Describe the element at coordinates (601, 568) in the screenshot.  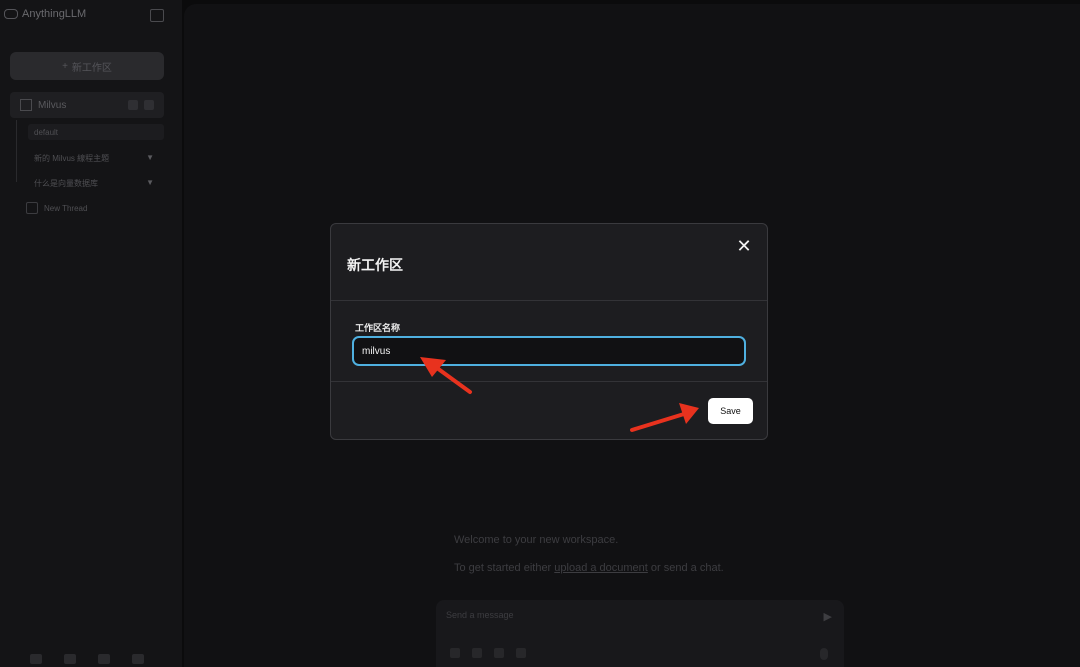
I see `upload-document-link: upload a document` at that location.